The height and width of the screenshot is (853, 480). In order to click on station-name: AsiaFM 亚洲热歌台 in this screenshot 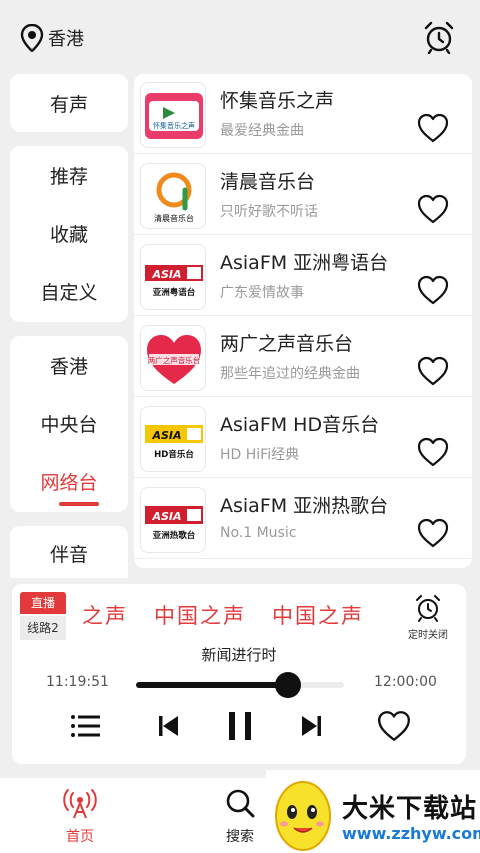, I will do `click(304, 506)`.